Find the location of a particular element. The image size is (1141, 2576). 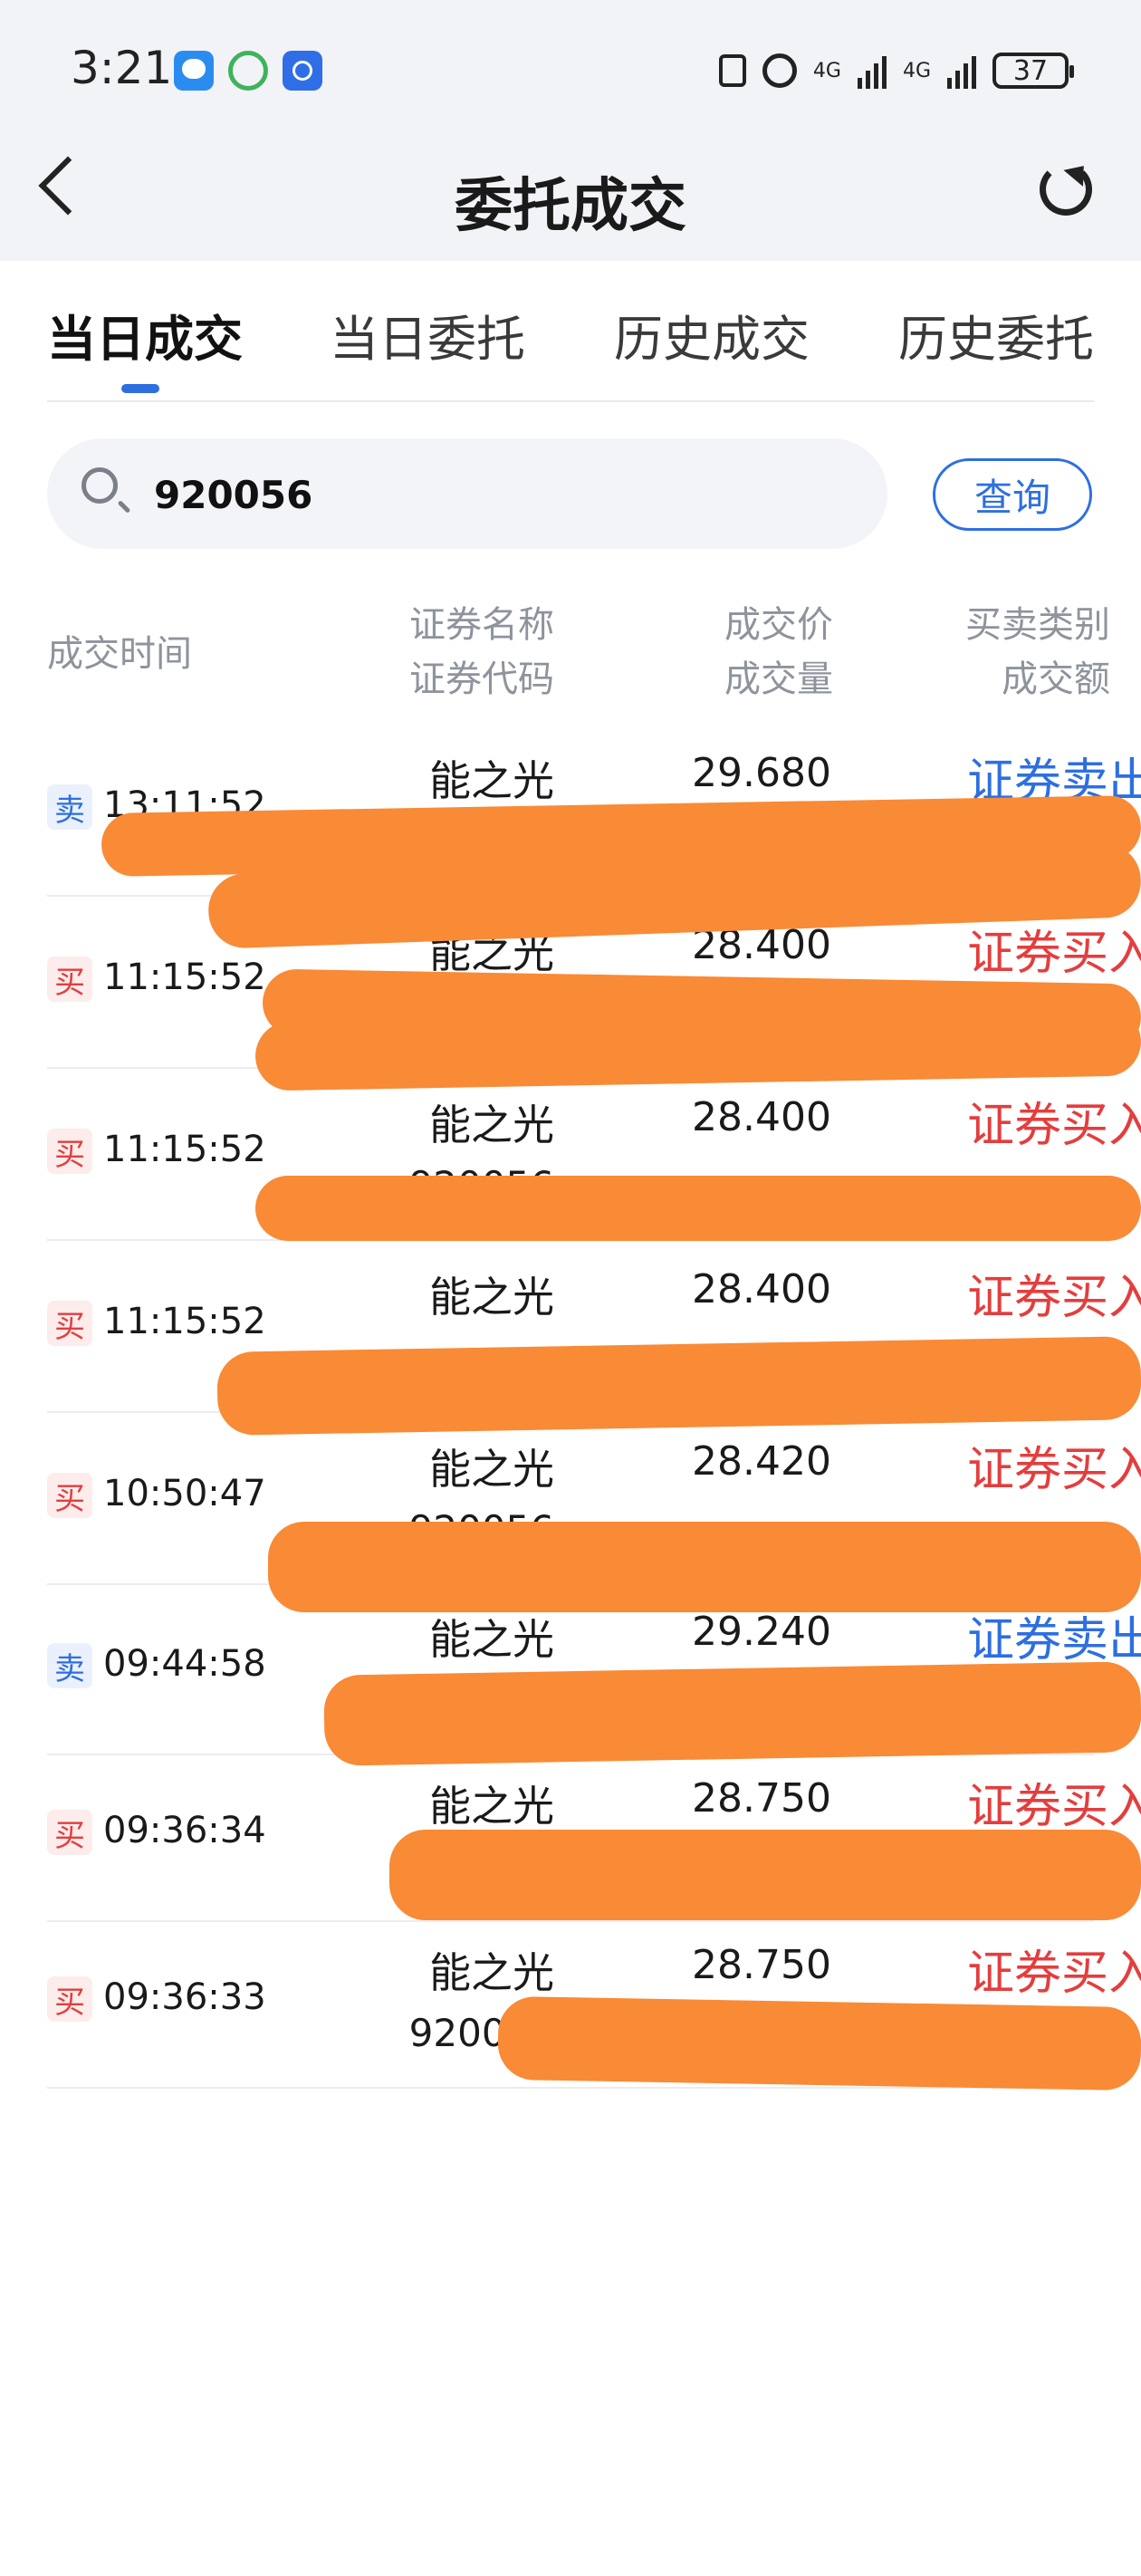

trade-time: 09:44:58 is located at coordinates (184, 1664).